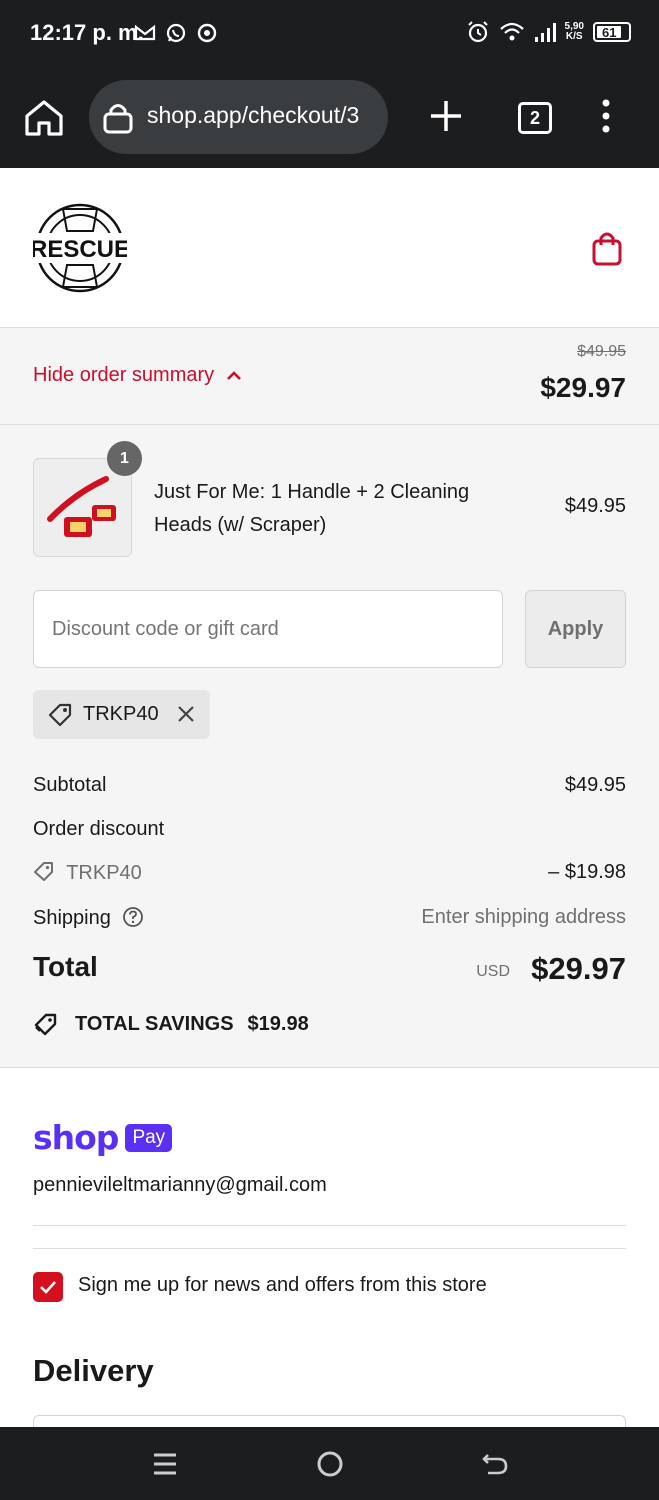  I want to click on system-icons: 5,90 K/S 61, so click(548, 32).